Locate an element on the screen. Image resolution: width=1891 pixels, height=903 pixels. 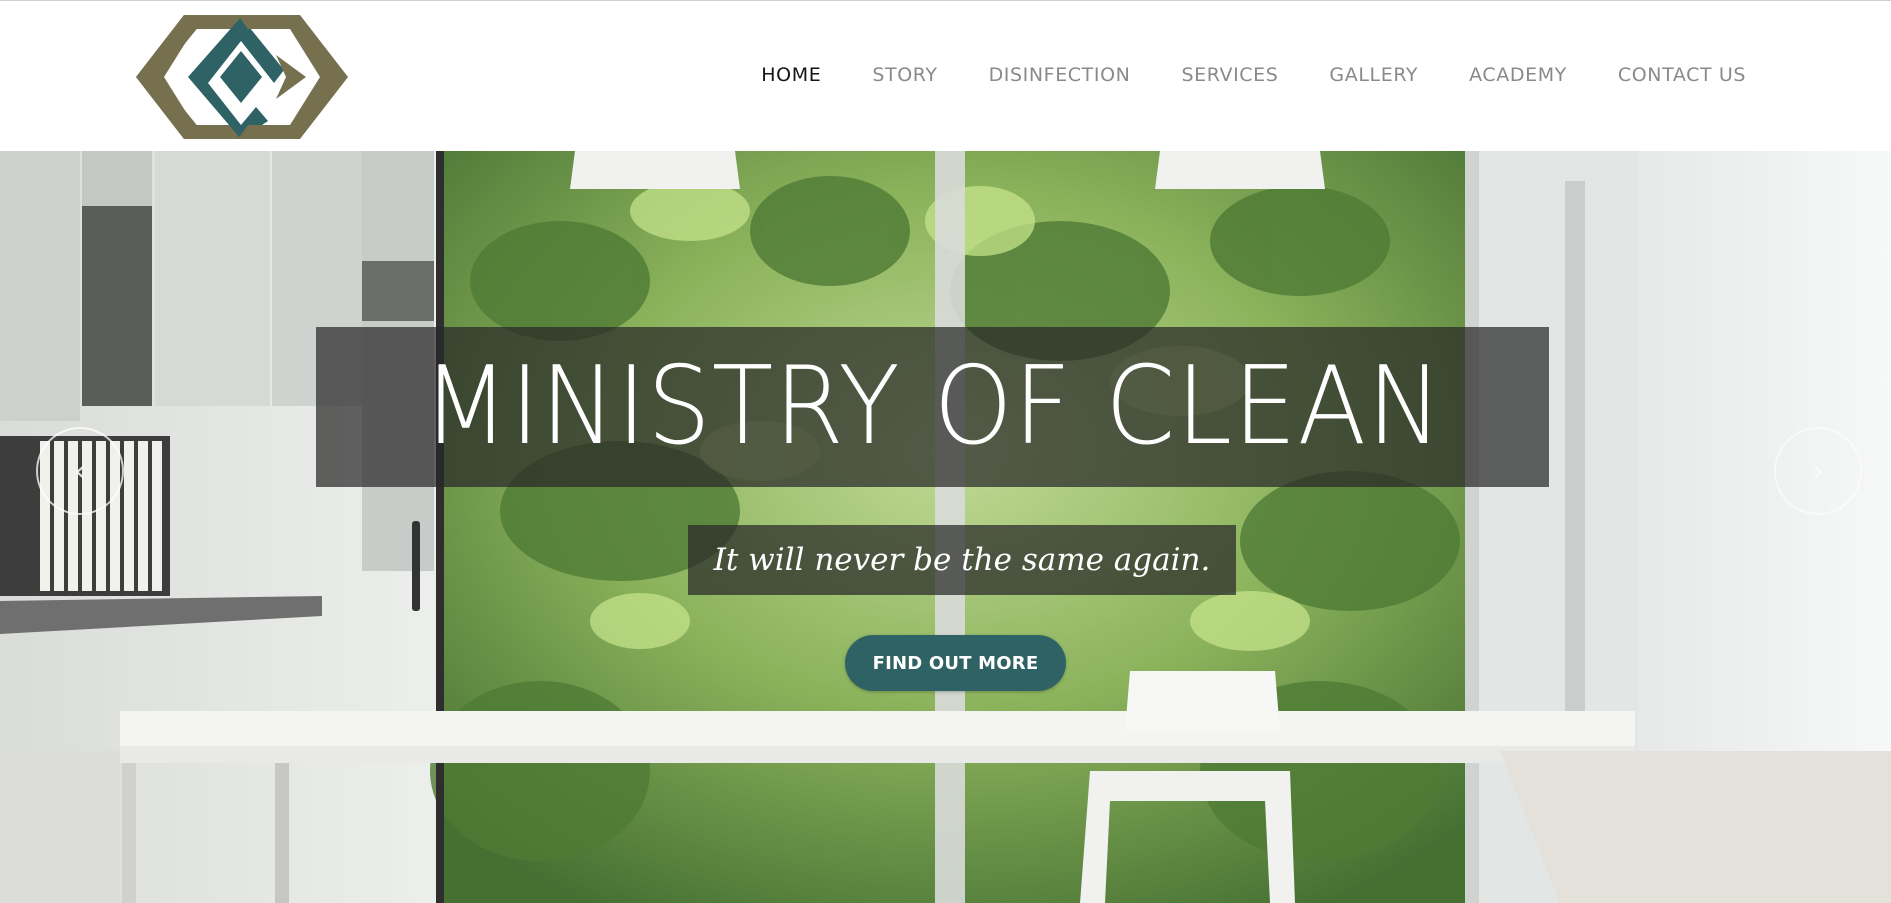
slider-prev-button: ‹ is located at coordinates (80, 471).